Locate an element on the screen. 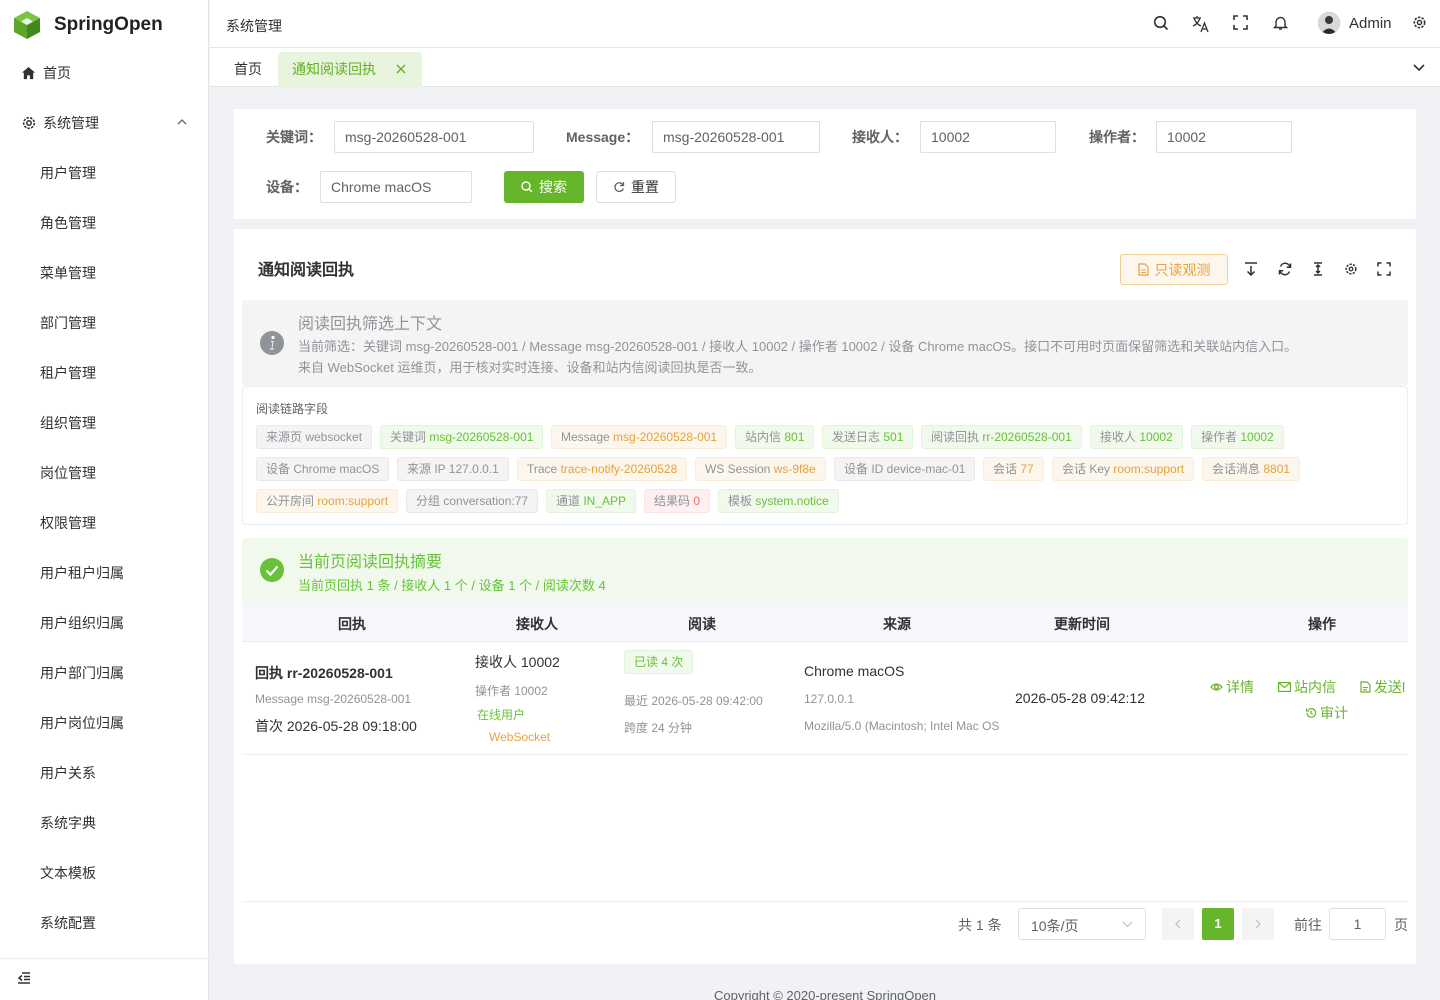 The height and width of the screenshot is (1000, 1440). search-button: 搜索 is located at coordinates (544, 187).